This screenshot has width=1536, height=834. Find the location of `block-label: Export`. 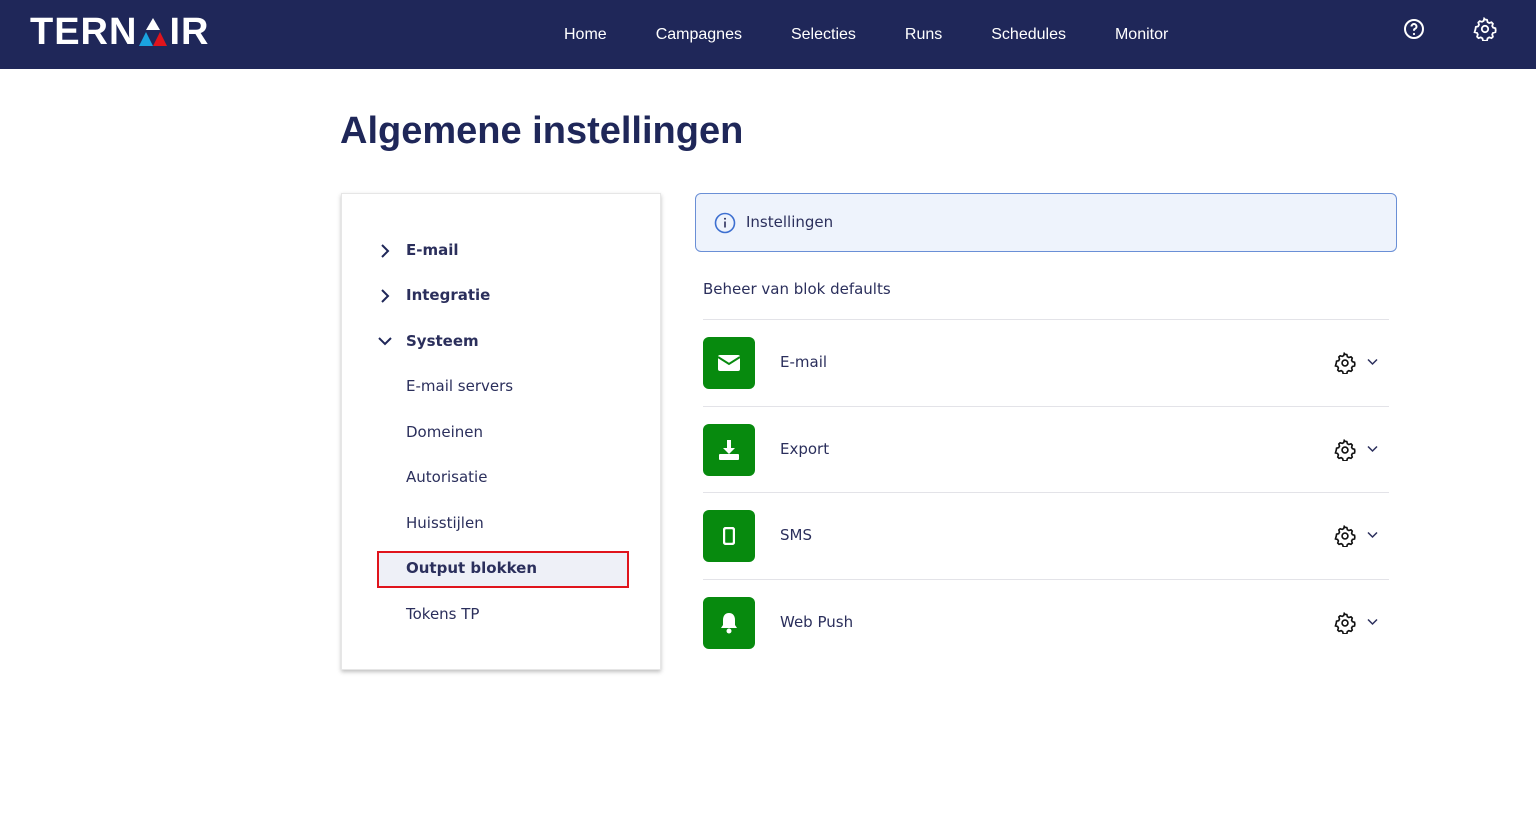

block-label: Export is located at coordinates (805, 448).